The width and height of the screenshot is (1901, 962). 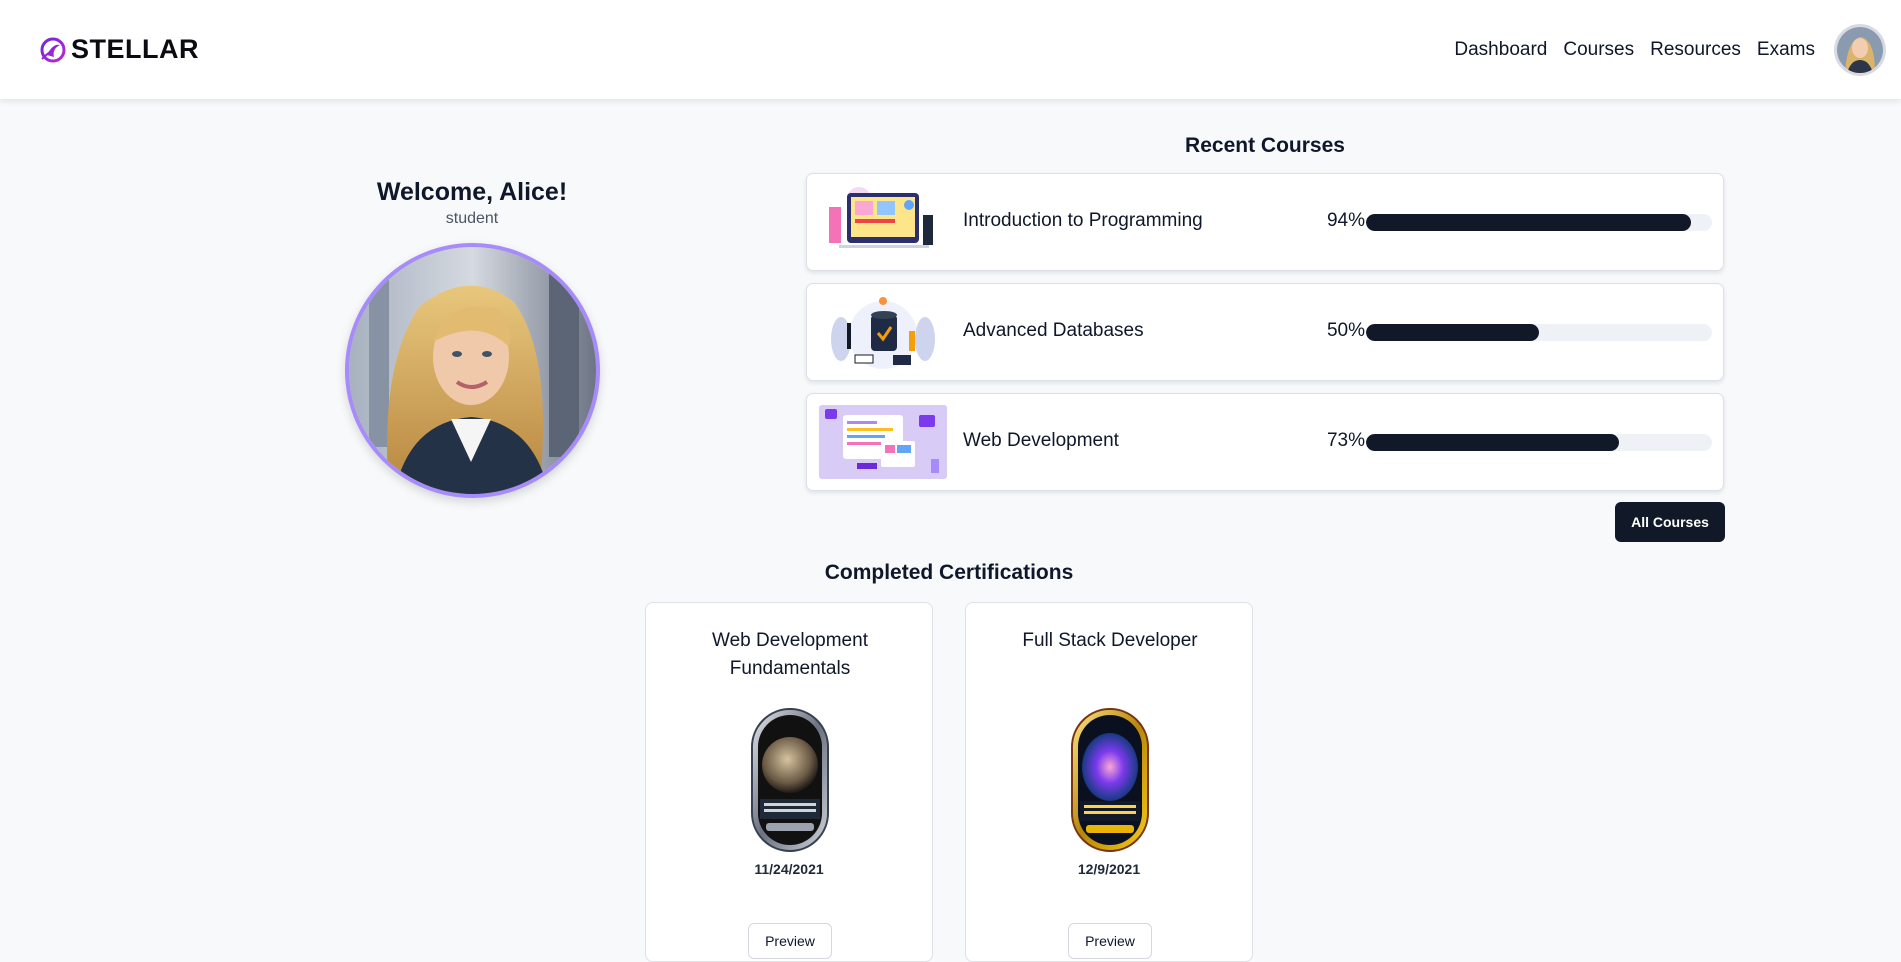 I want to click on stellar-logo-icon, so click(x=53, y=49).